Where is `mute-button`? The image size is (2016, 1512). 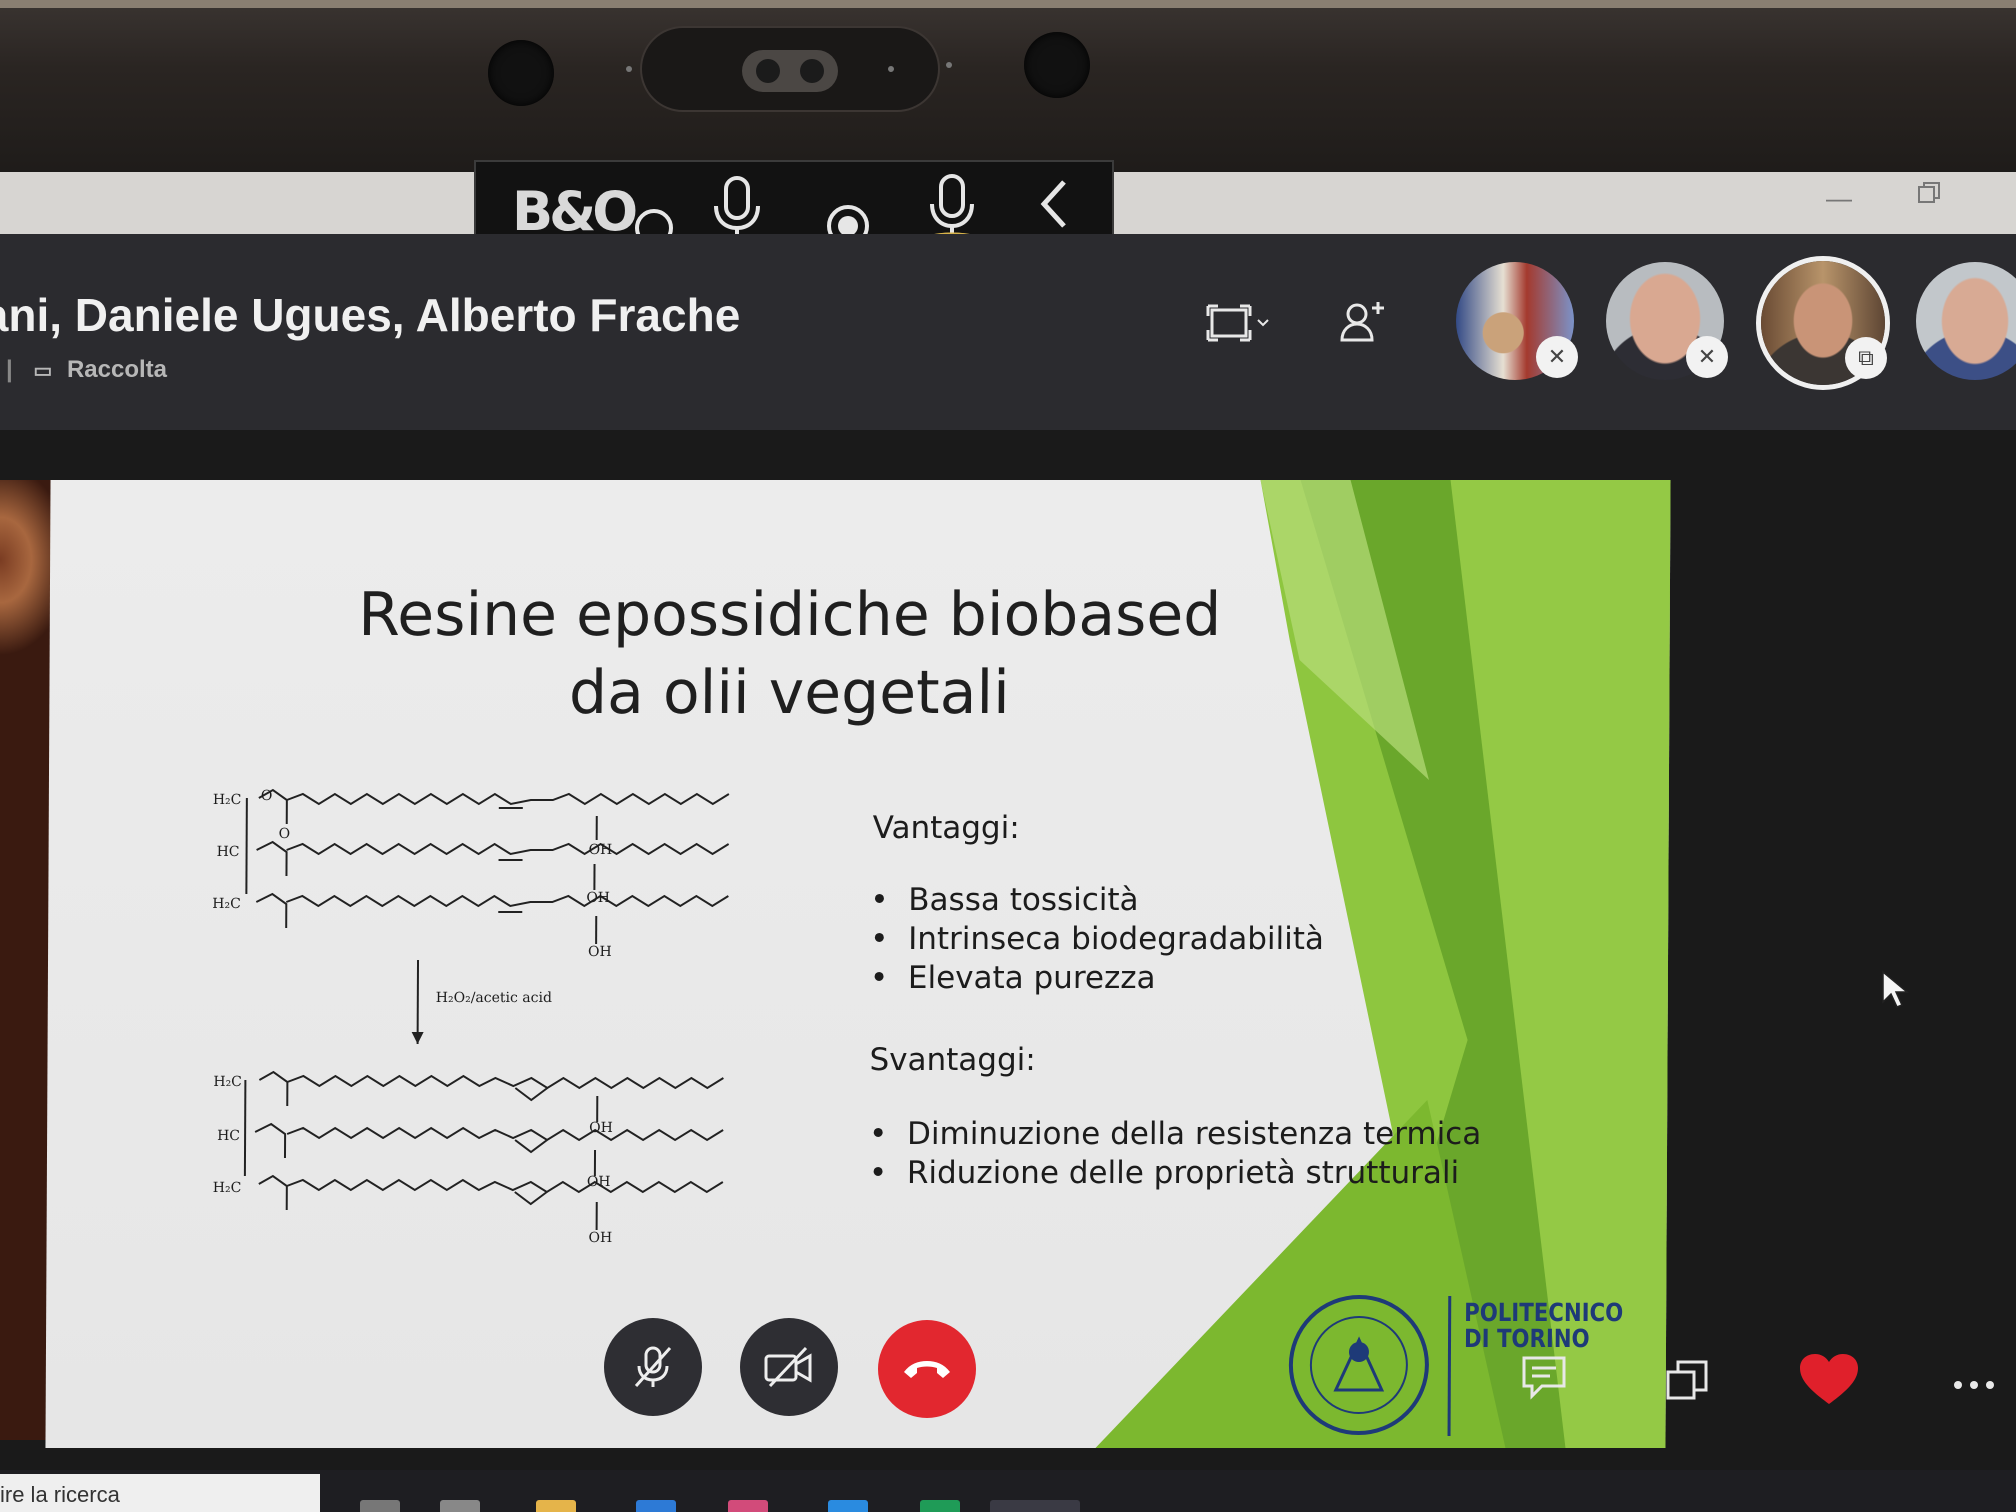
mute-button is located at coordinates (653, 1367).